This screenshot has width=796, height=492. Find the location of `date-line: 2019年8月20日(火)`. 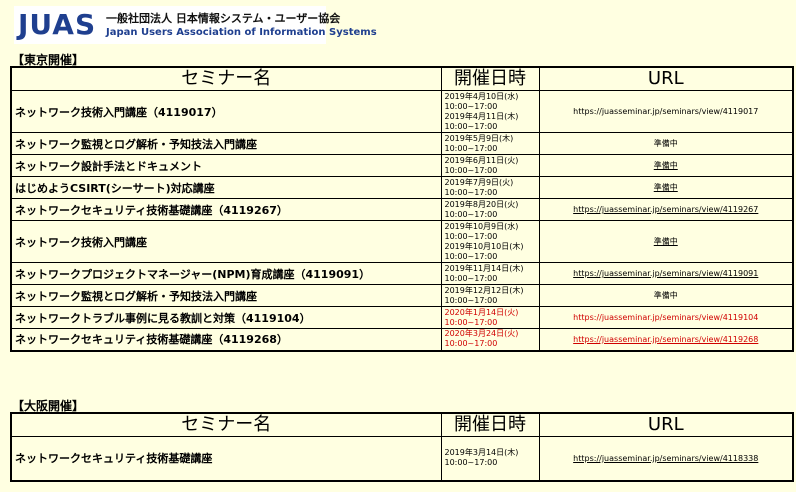

date-line: 2019年8月20日(火) is located at coordinates (481, 204).